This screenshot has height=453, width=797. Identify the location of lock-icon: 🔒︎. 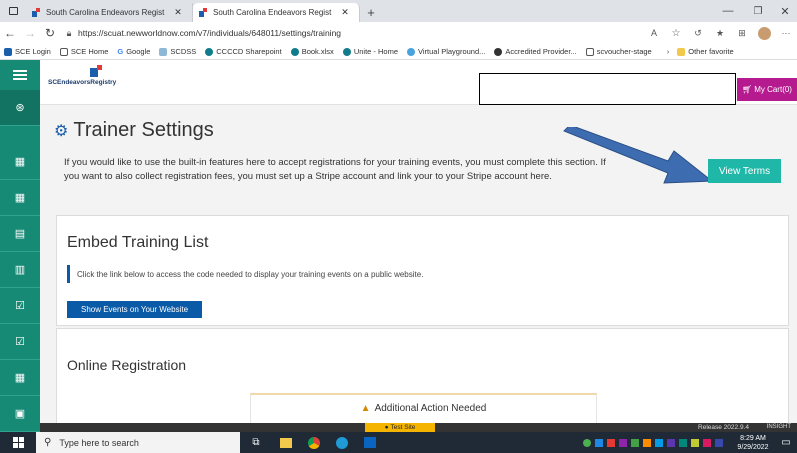
(69, 33).